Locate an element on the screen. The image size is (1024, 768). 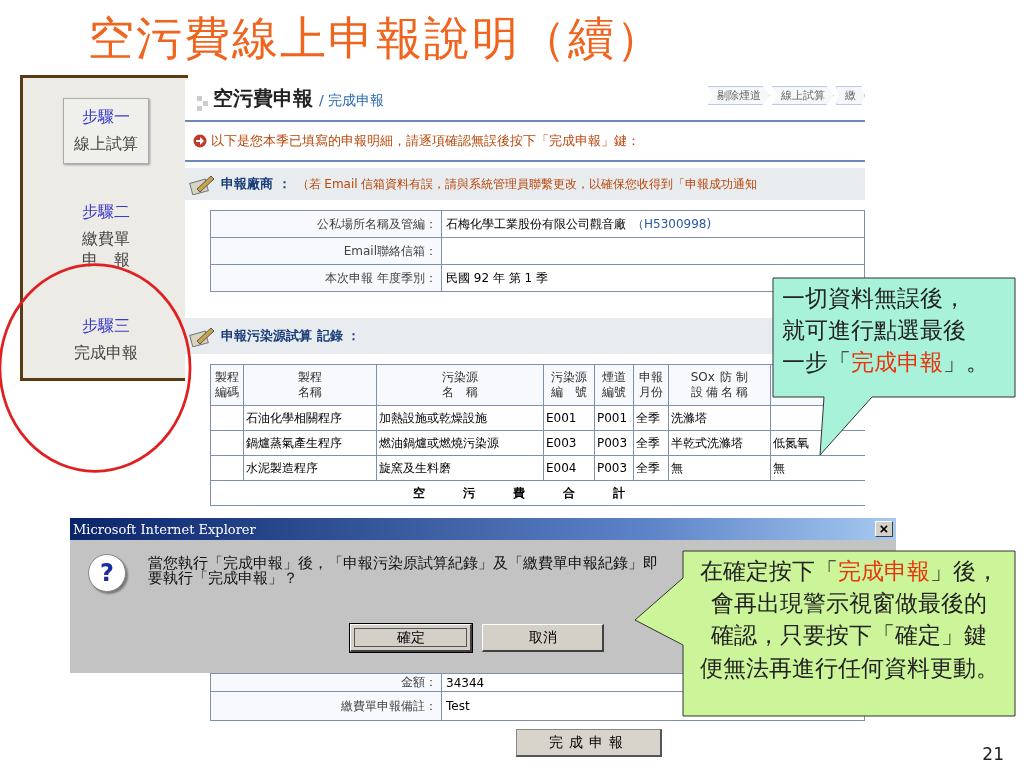
dialog-button: 確定 is located at coordinates (411, 638).